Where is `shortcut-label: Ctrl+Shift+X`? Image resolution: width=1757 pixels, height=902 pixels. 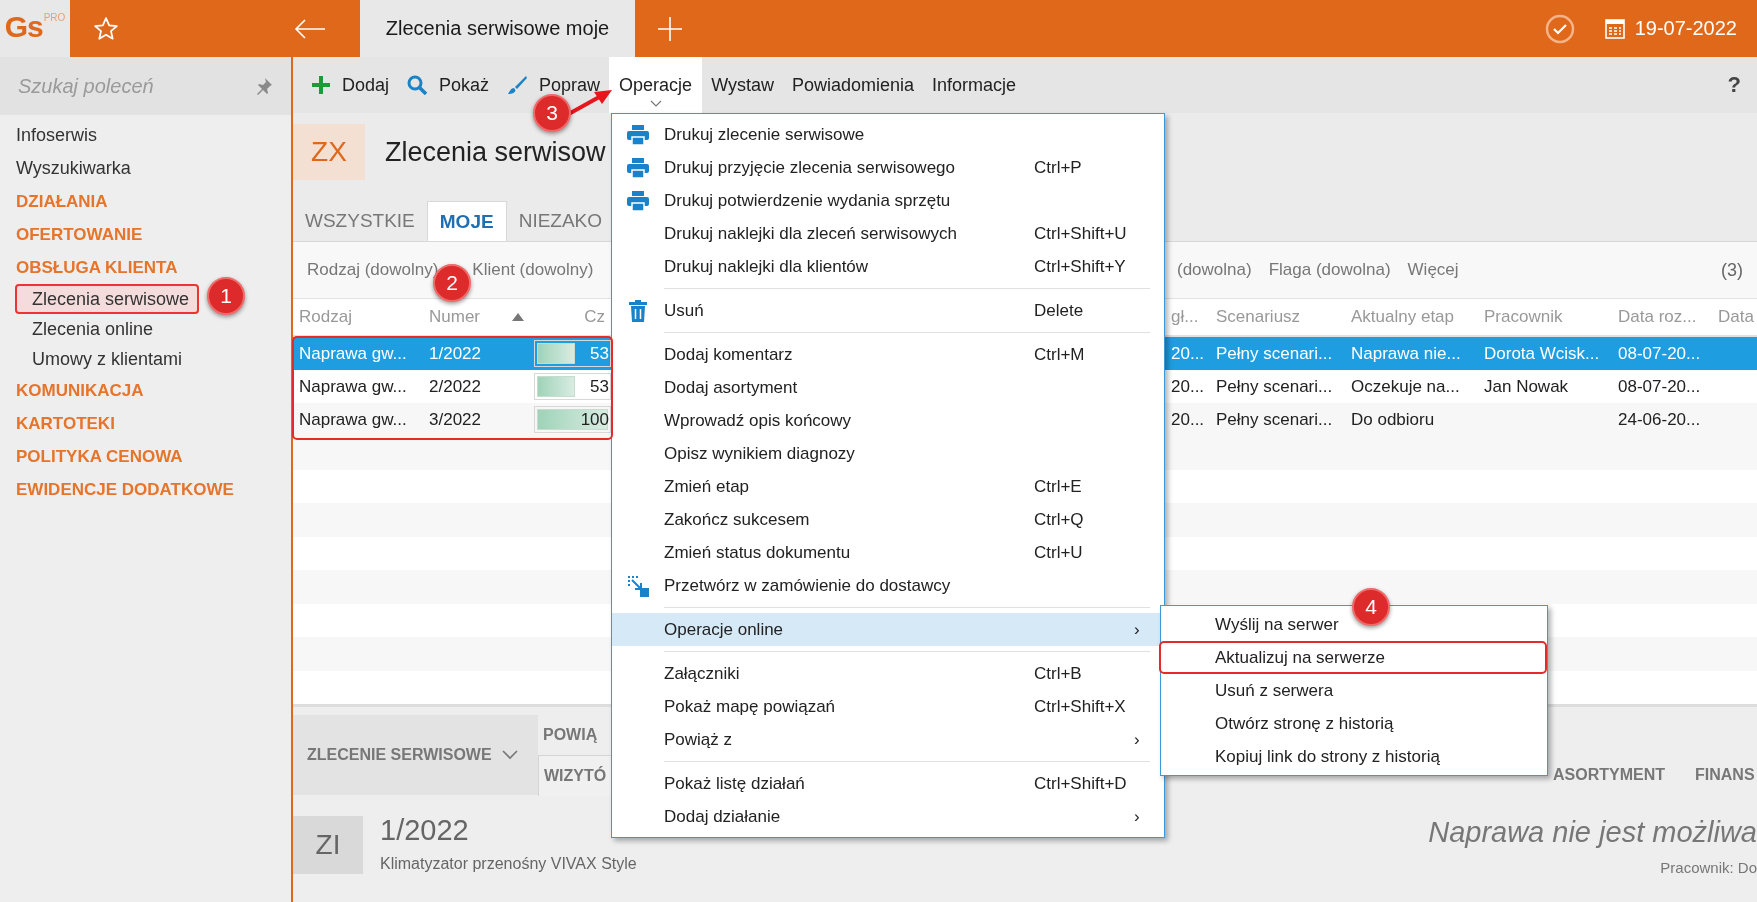
shortcut-label: Ctrl+Shift+X is located at coordinates (1080, 706).